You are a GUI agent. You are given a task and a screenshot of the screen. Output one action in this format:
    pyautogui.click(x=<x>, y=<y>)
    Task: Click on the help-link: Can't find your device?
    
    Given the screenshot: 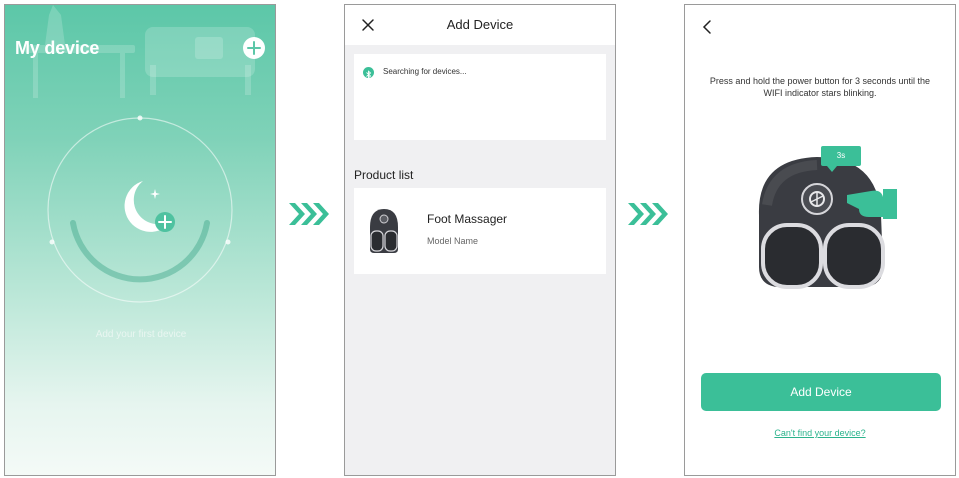 What is the action you would take?
    pyautogui.click(x=820, y=433)
    